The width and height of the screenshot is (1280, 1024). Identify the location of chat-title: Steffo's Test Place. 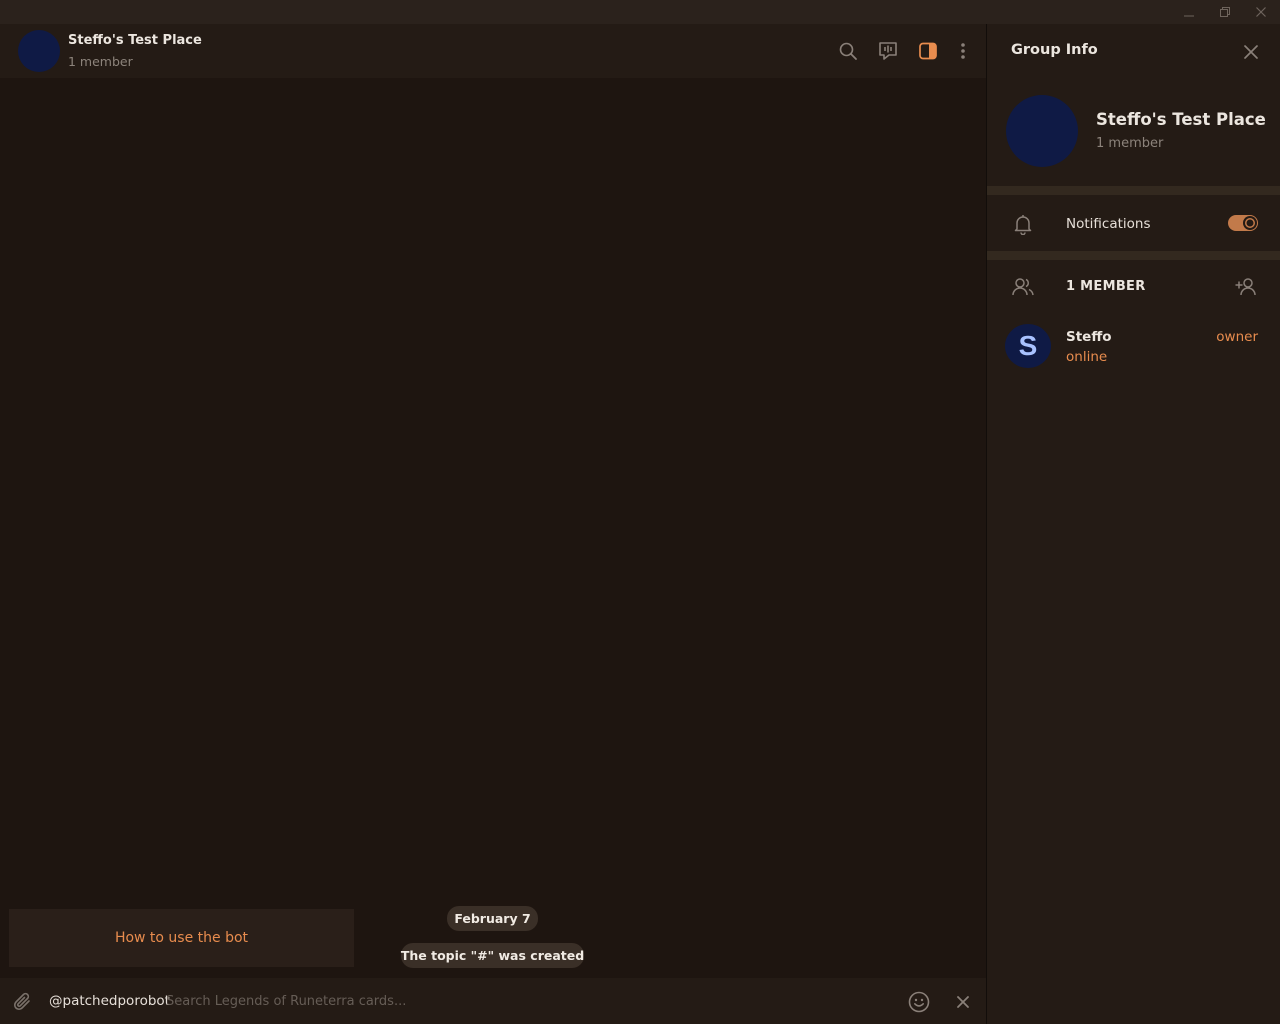
(135, 40).